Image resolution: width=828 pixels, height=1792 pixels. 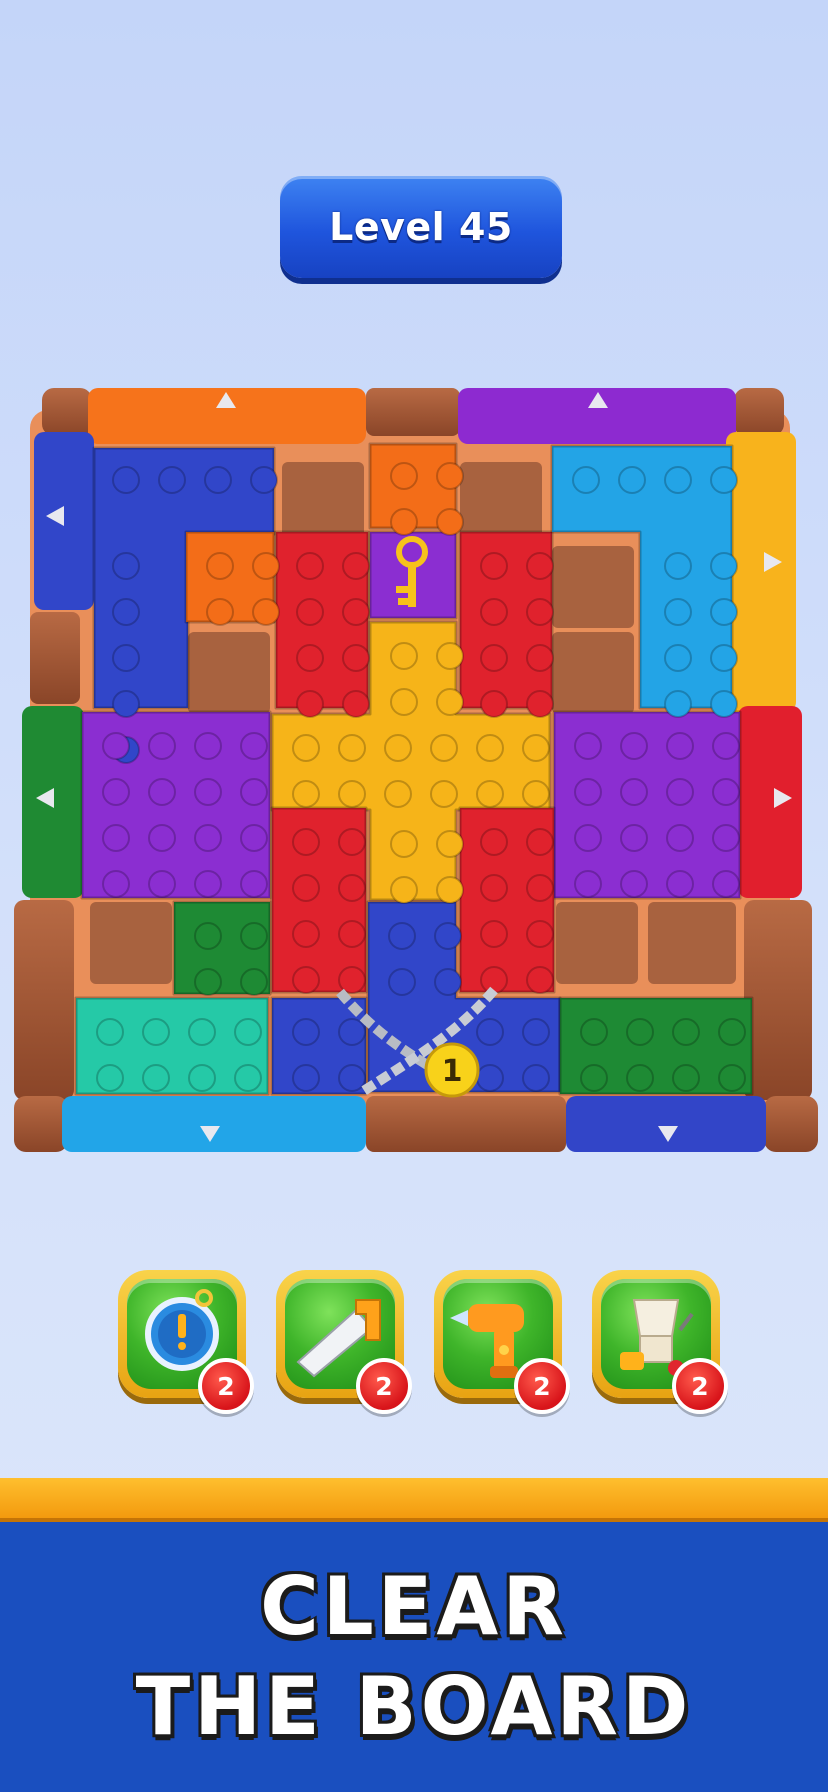 I want to click on right-red-gate, so click(x=770, y=802).